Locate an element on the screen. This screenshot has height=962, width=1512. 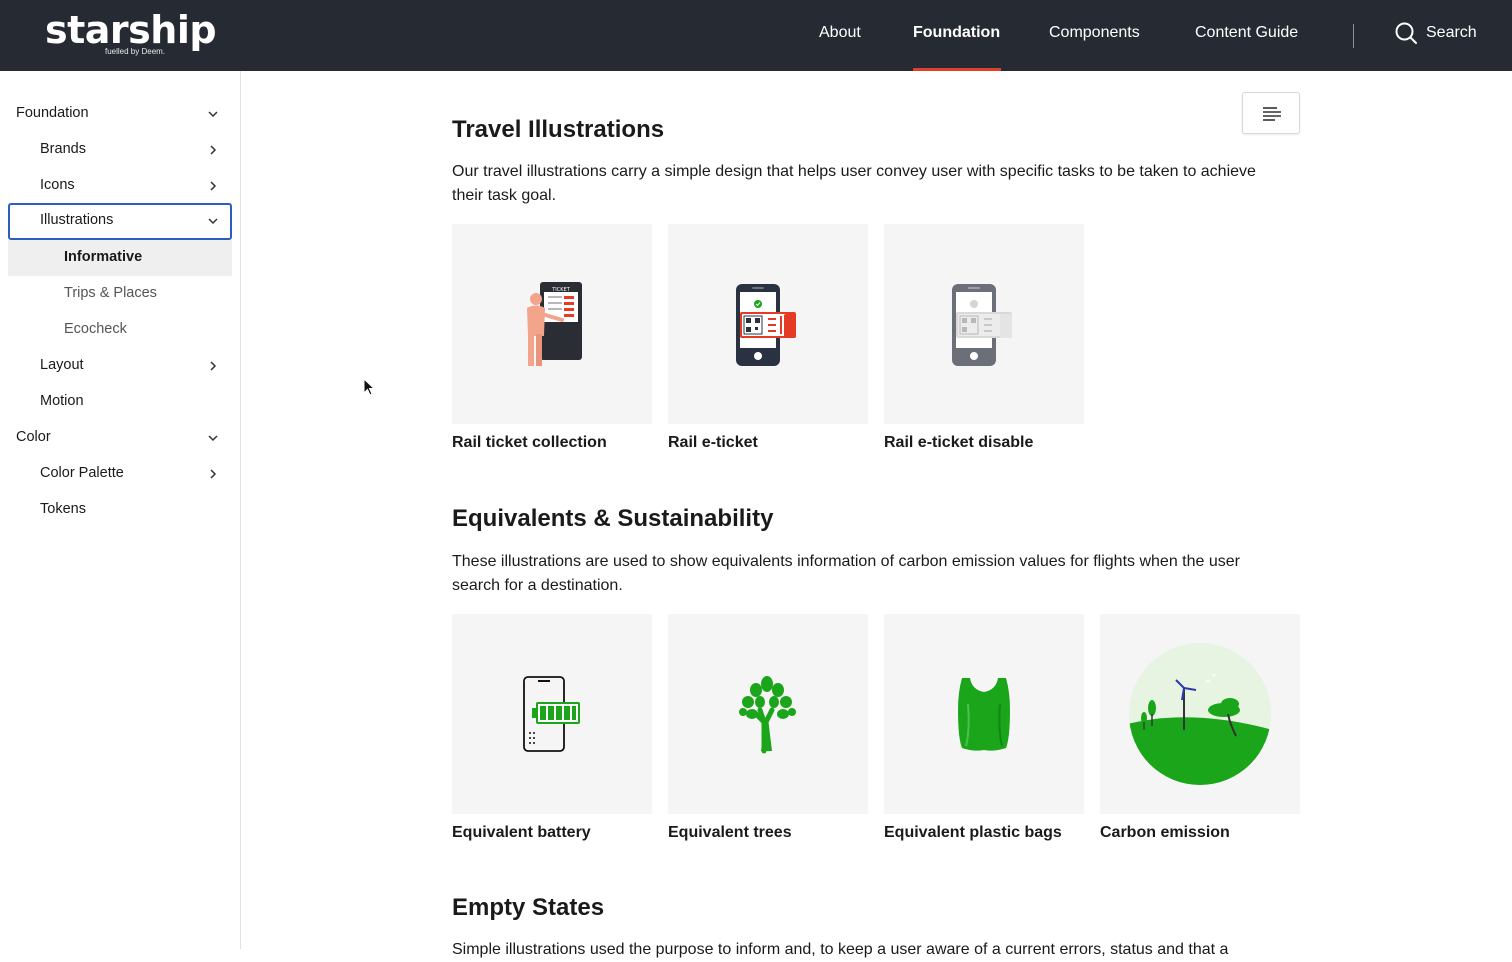
illustration-card-equivalent-trees is located at coordinates (768, 714).